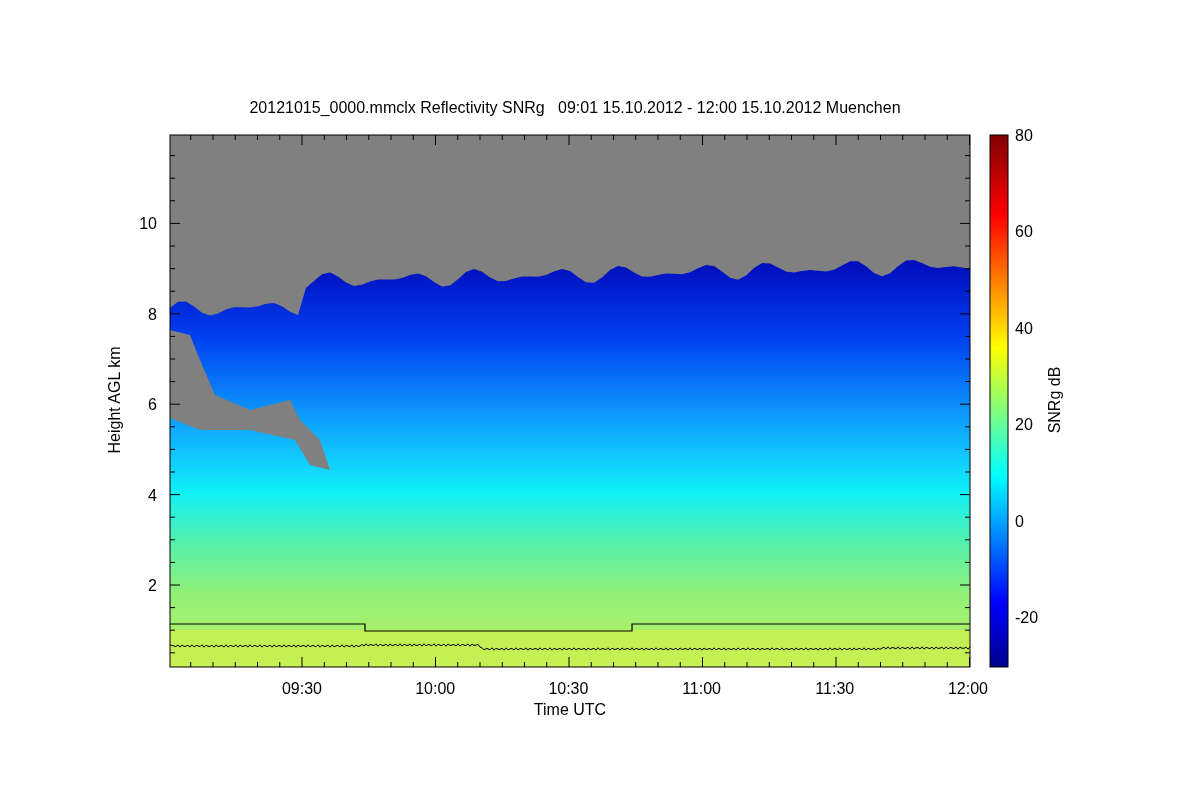  I want to click on colorbar-tick-label: 0, so click(1019, 521).